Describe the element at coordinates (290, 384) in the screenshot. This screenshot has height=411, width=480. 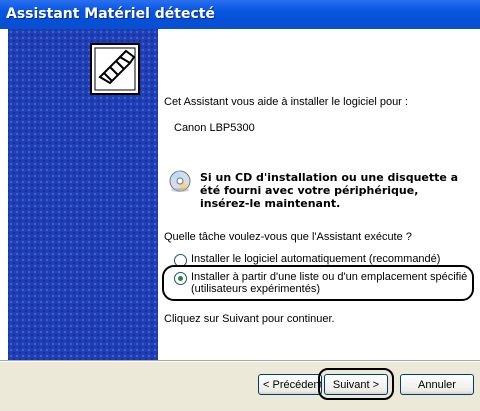
I see `back-button: < Précédent` at that location.